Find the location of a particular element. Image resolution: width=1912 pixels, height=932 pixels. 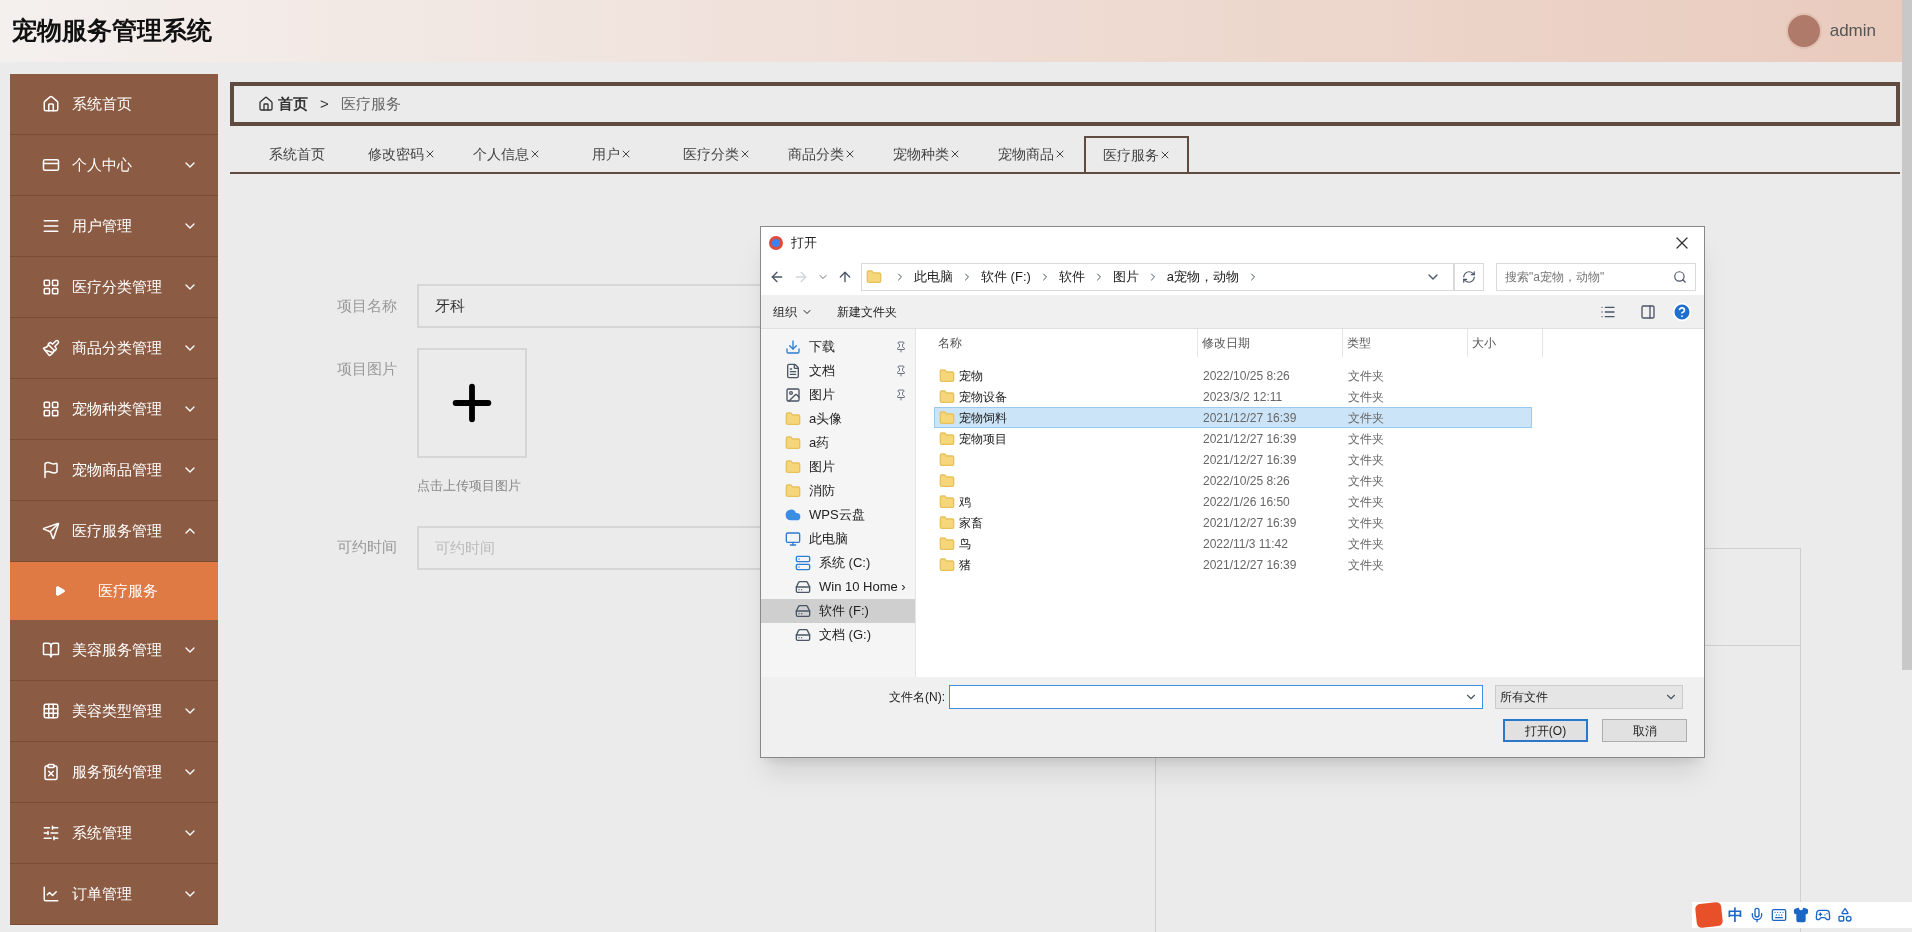

sidebar-item: 系统首页 is located at coordinates (114, 104).